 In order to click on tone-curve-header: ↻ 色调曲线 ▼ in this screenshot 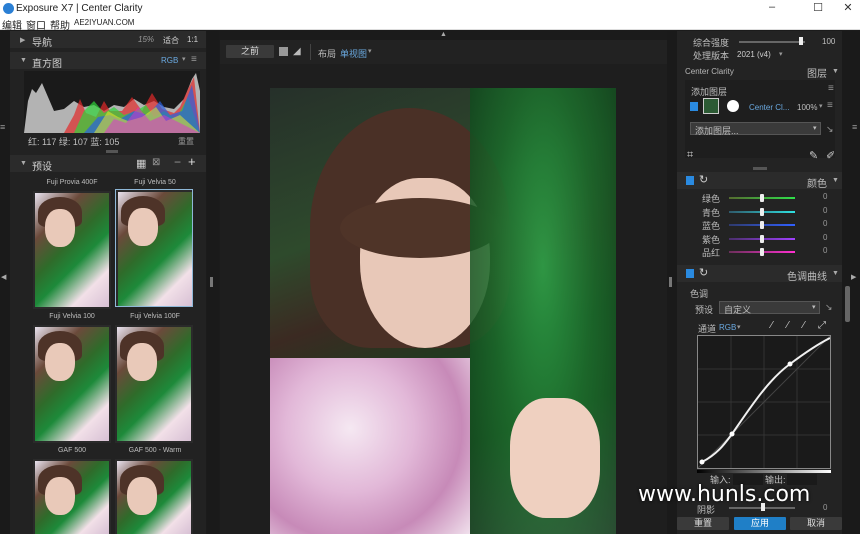, I will do `click(759, 274)`.